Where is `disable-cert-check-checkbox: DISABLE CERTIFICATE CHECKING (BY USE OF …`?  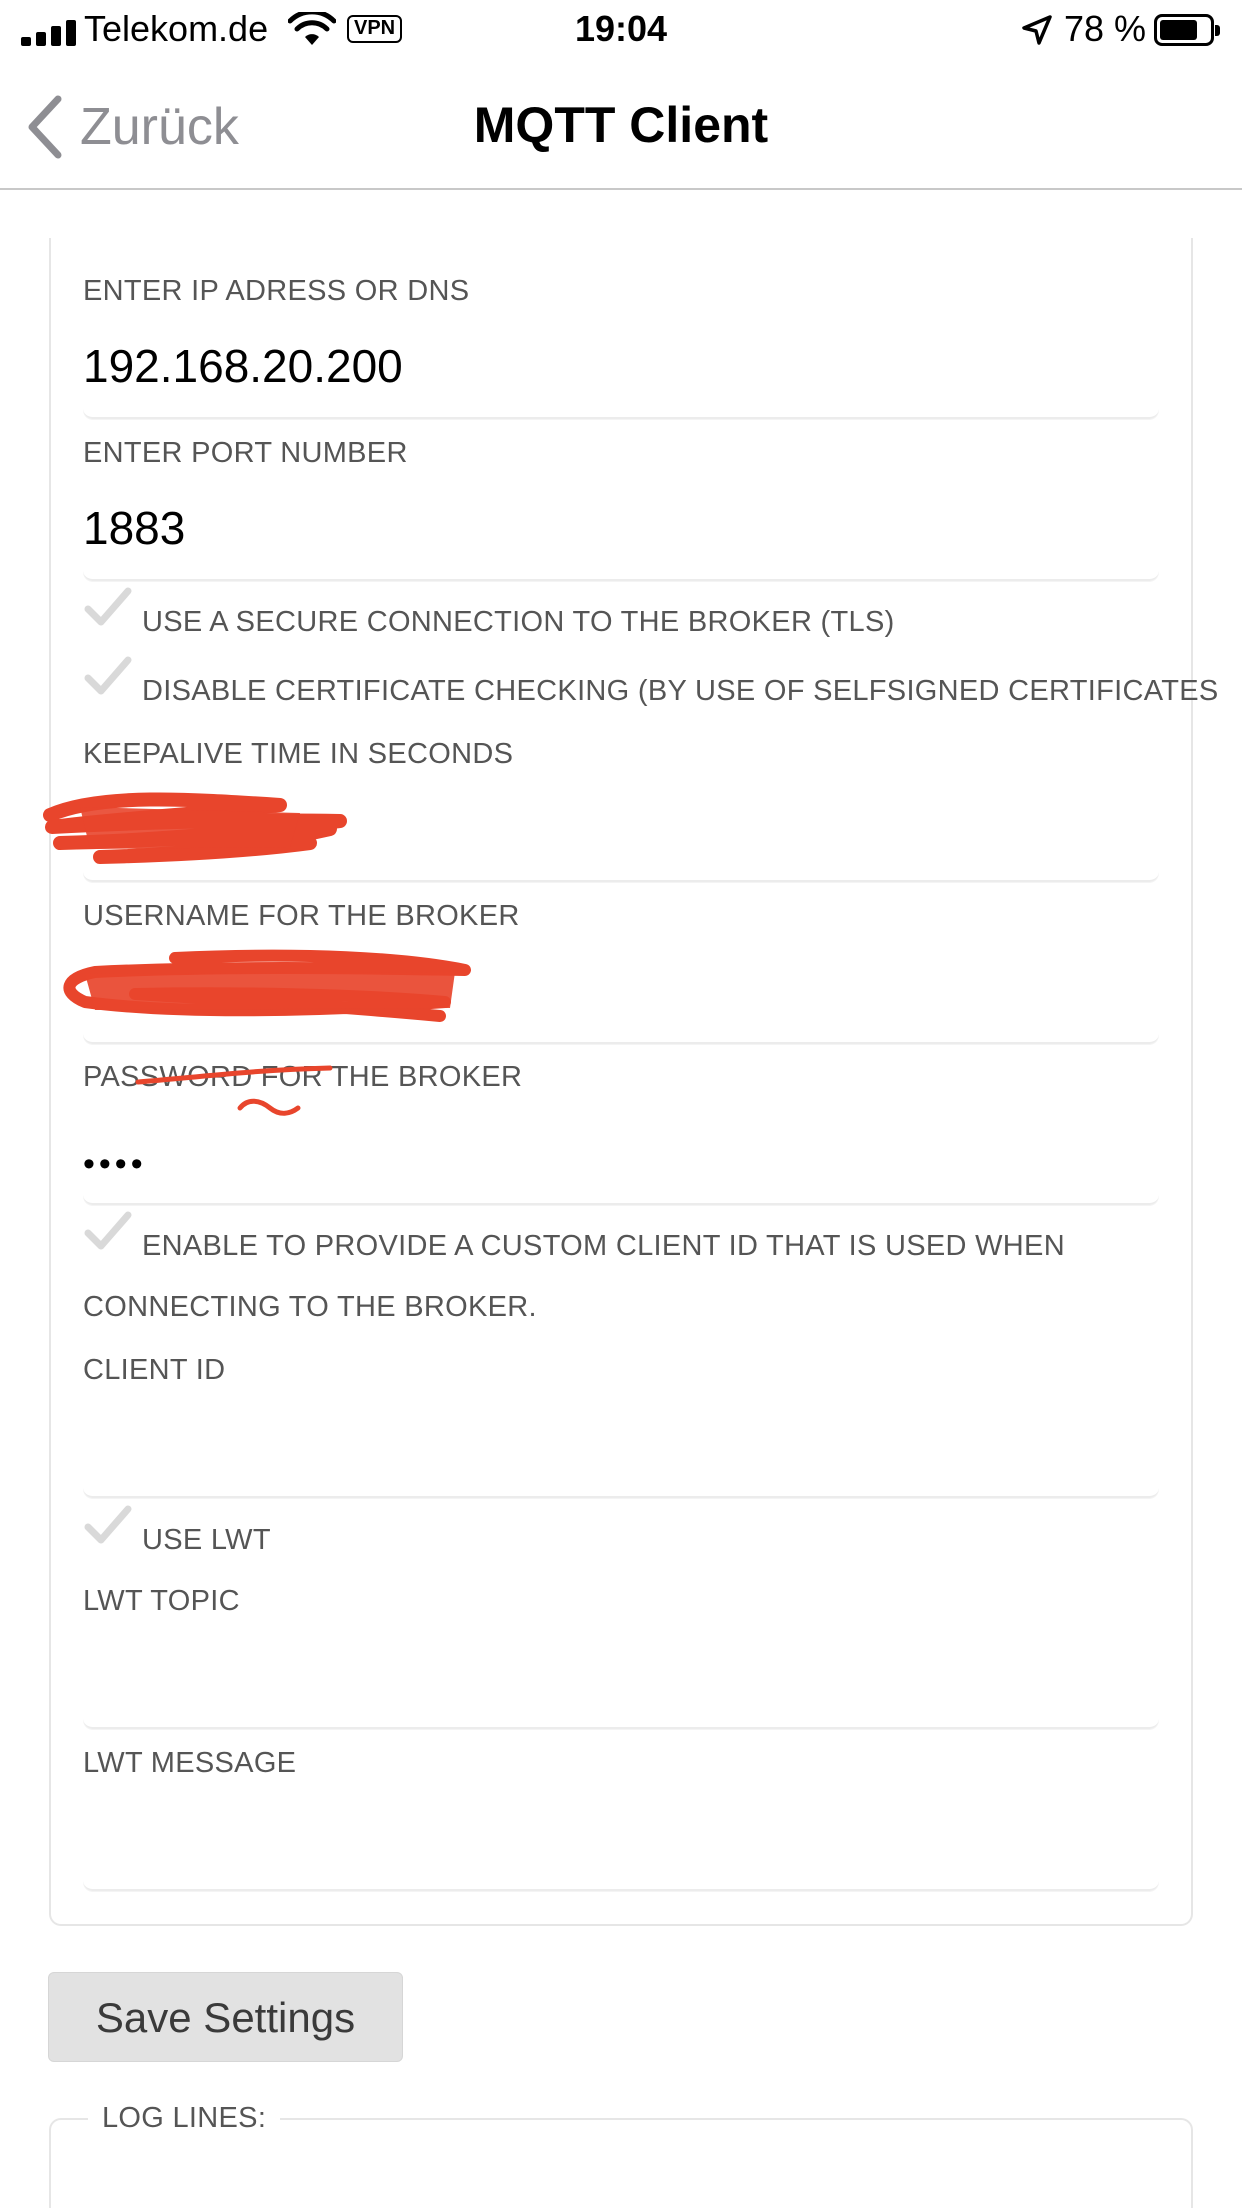 disable-cert-check-checkbox: DISABLE CERTIFICATE CHECKING (BY USE OF … is located at coordinates (651, 681).